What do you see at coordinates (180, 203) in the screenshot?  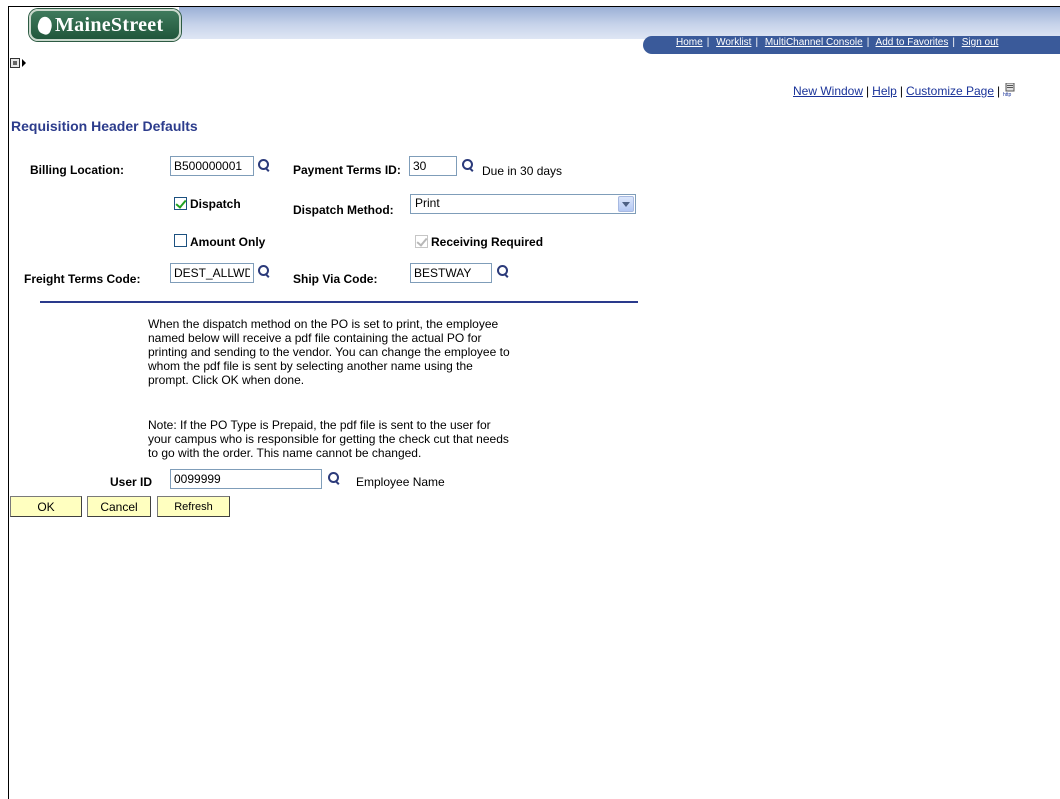 I see `dispatch-checkbox` at bounding box center [180, 203].